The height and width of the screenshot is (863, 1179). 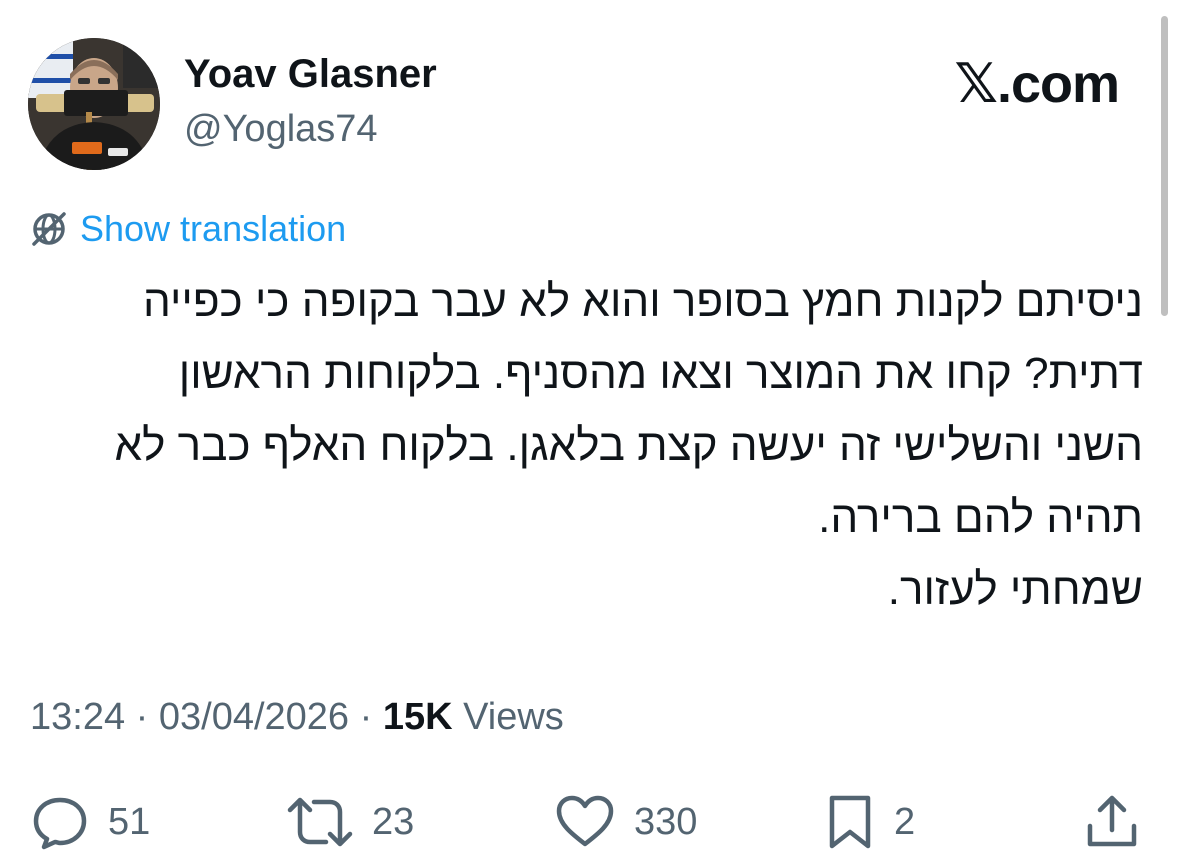 I want to click on repost-icon, so click(x=320, y=822).